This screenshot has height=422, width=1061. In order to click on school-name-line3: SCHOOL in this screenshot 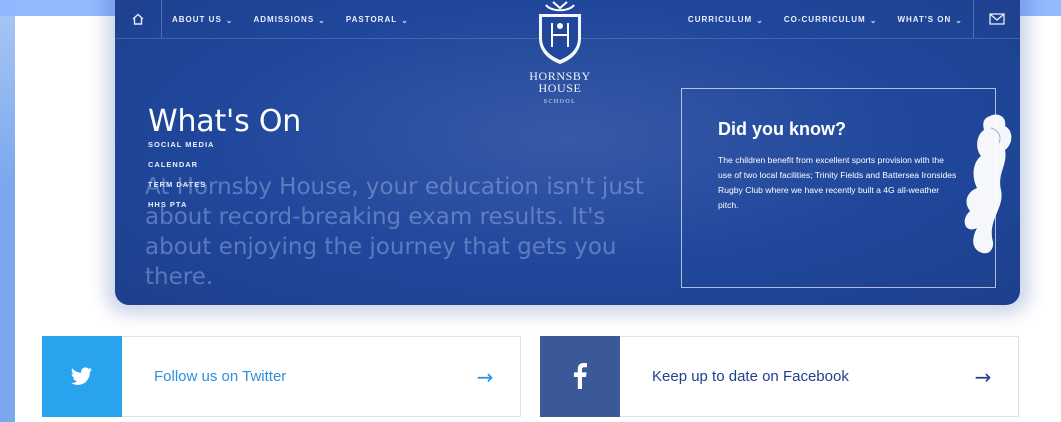, I will do `click(560, 102)`.